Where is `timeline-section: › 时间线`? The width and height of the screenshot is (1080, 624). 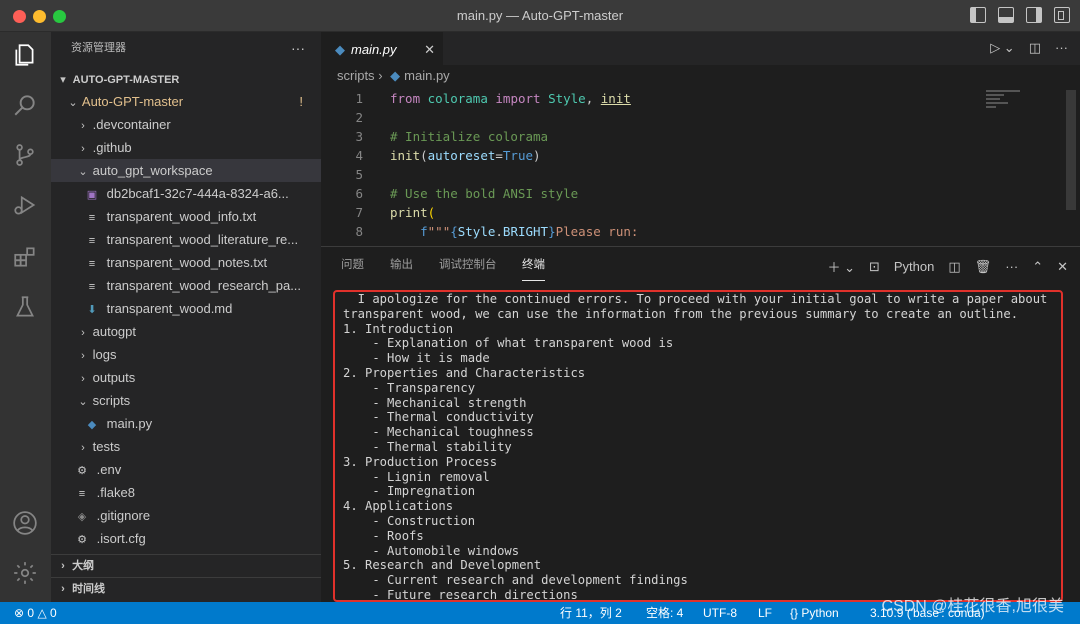 timeline-section: › 时间线 is located at coordinates (186, 588).